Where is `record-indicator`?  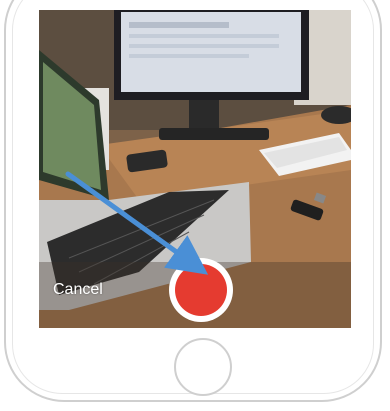 record-indicator is located at coordinates (201, 290).